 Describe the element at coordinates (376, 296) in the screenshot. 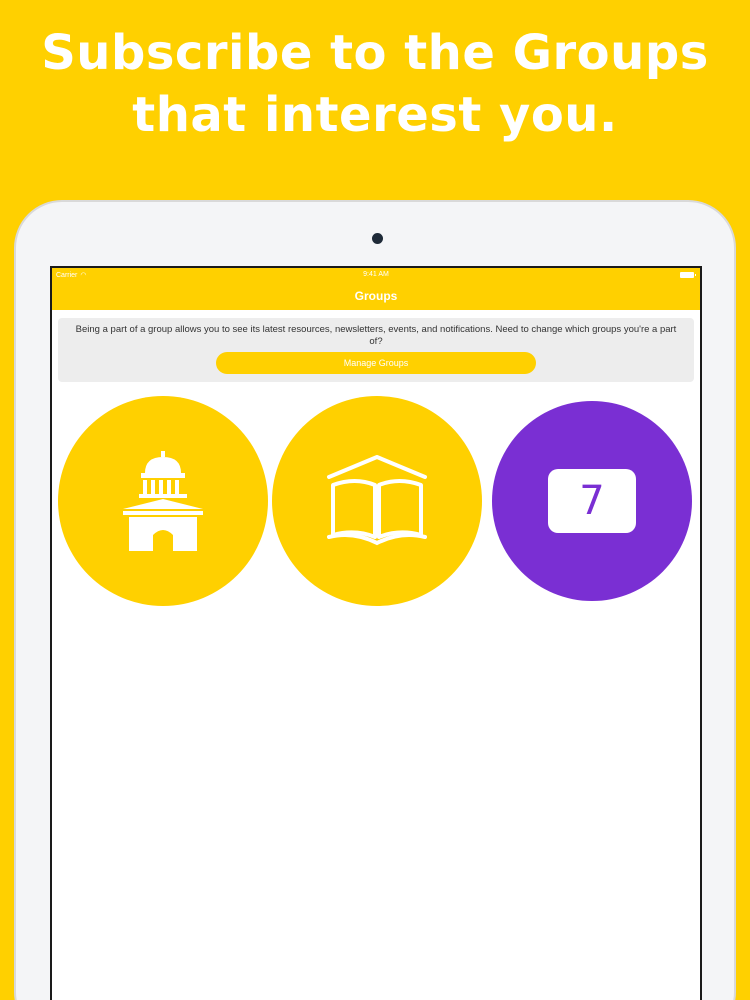

I see `page-title: Groups` at that location.